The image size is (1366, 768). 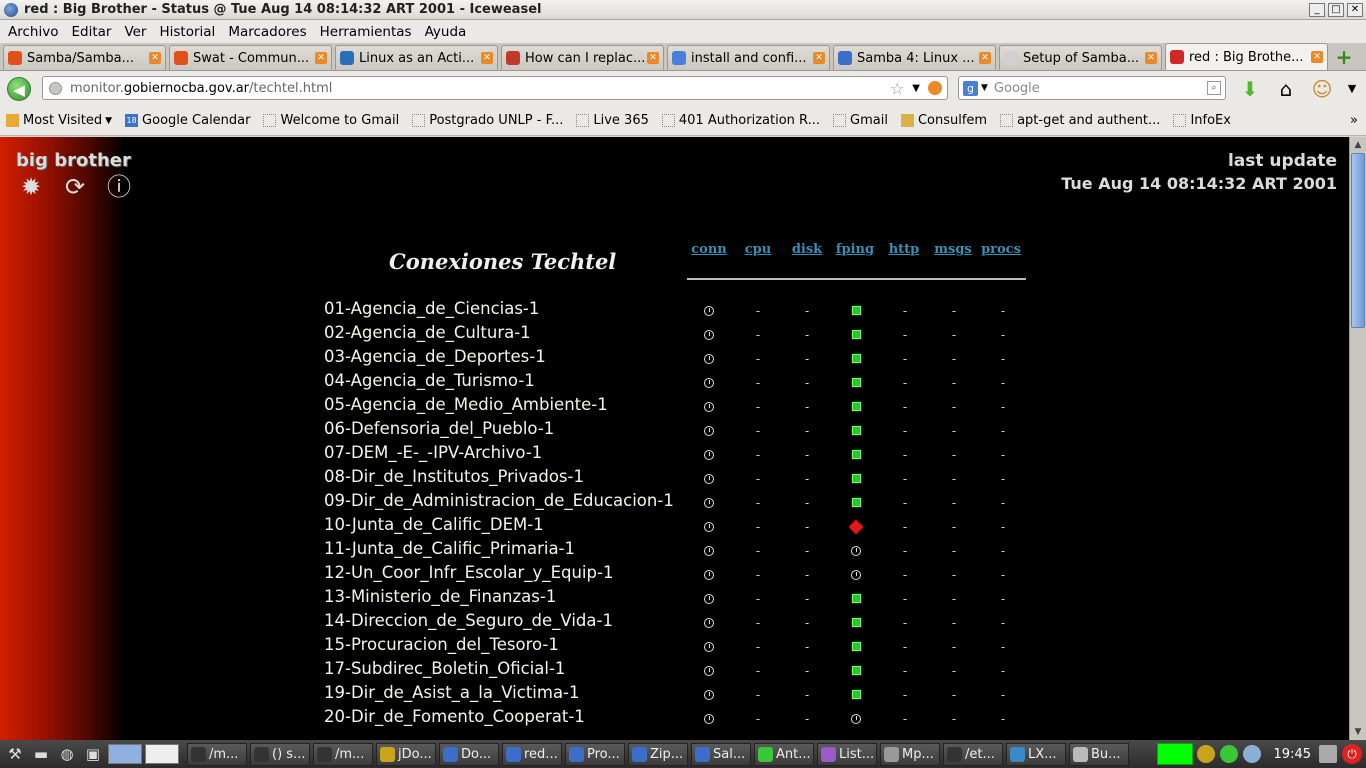 What do you see at coordinates (1317, 9) in the screenshot?
I see `minimize-button: _` at bounding box center [1317, 9].